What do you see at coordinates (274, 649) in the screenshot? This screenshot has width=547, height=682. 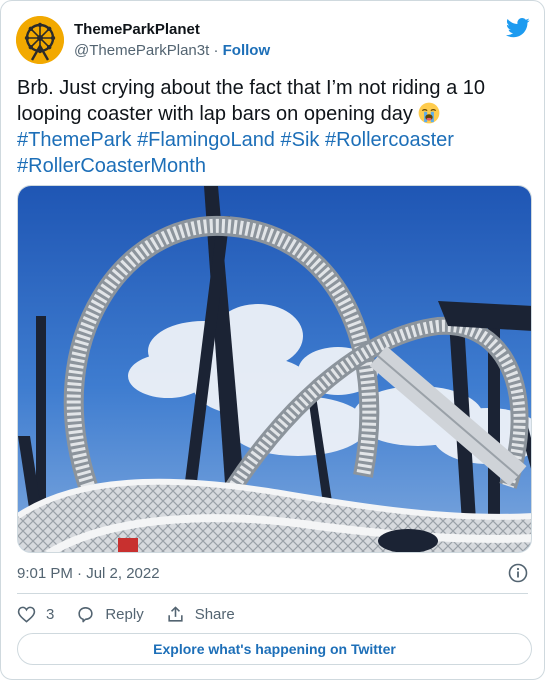 I see `explore-button: Explore what's happening on Twitter` at bounding box center [274, 649].